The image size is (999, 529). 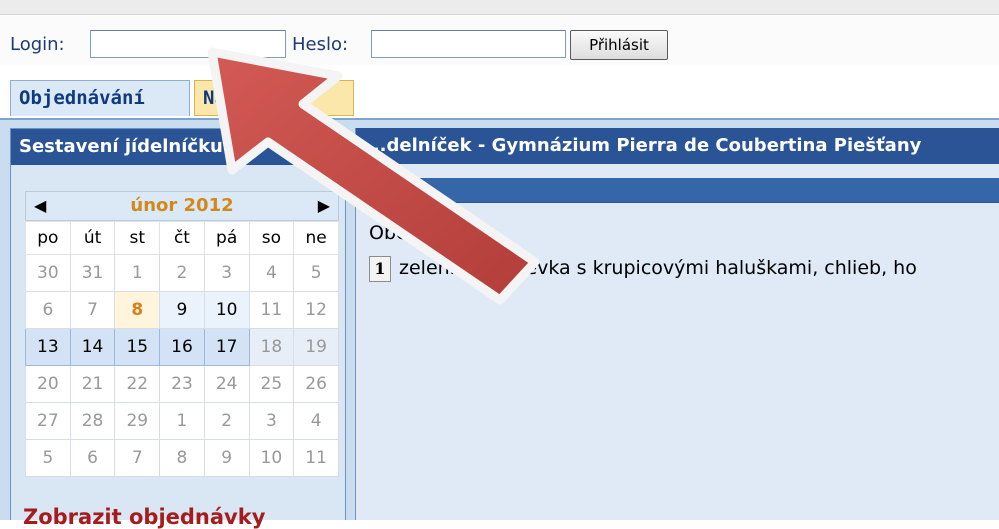 What do you see at coordinates (48, 238) in the screenshot?
I see `weekday-label: po` at bounding box center [48, 238].